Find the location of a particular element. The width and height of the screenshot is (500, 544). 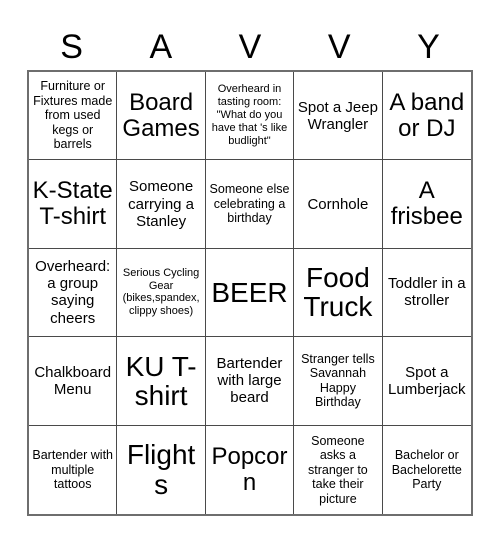

bingo-cell-text: Bartender with large beard is located at coordinates (249, 381).